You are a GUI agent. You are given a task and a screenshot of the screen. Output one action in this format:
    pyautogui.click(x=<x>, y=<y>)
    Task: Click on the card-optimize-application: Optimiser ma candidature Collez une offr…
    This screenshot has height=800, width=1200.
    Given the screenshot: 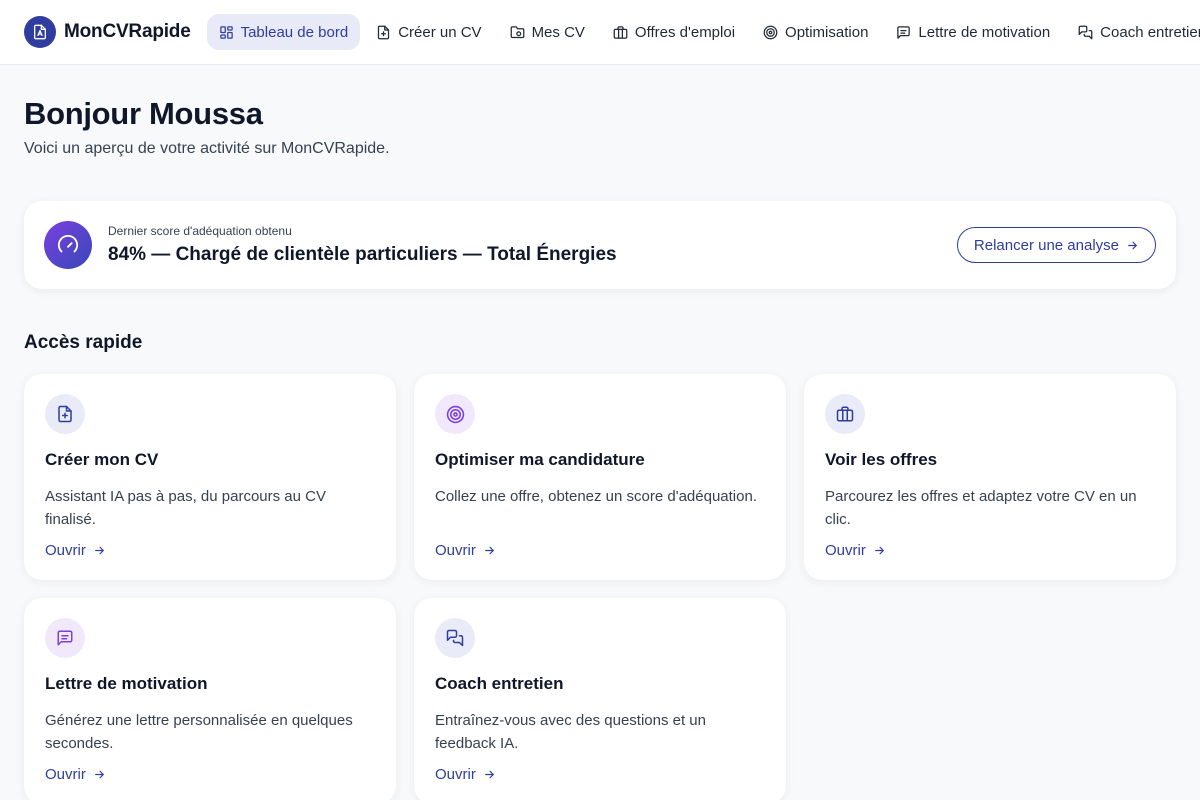 What is the action you would take?
    pyautogui.click(x=600, y=477)
    